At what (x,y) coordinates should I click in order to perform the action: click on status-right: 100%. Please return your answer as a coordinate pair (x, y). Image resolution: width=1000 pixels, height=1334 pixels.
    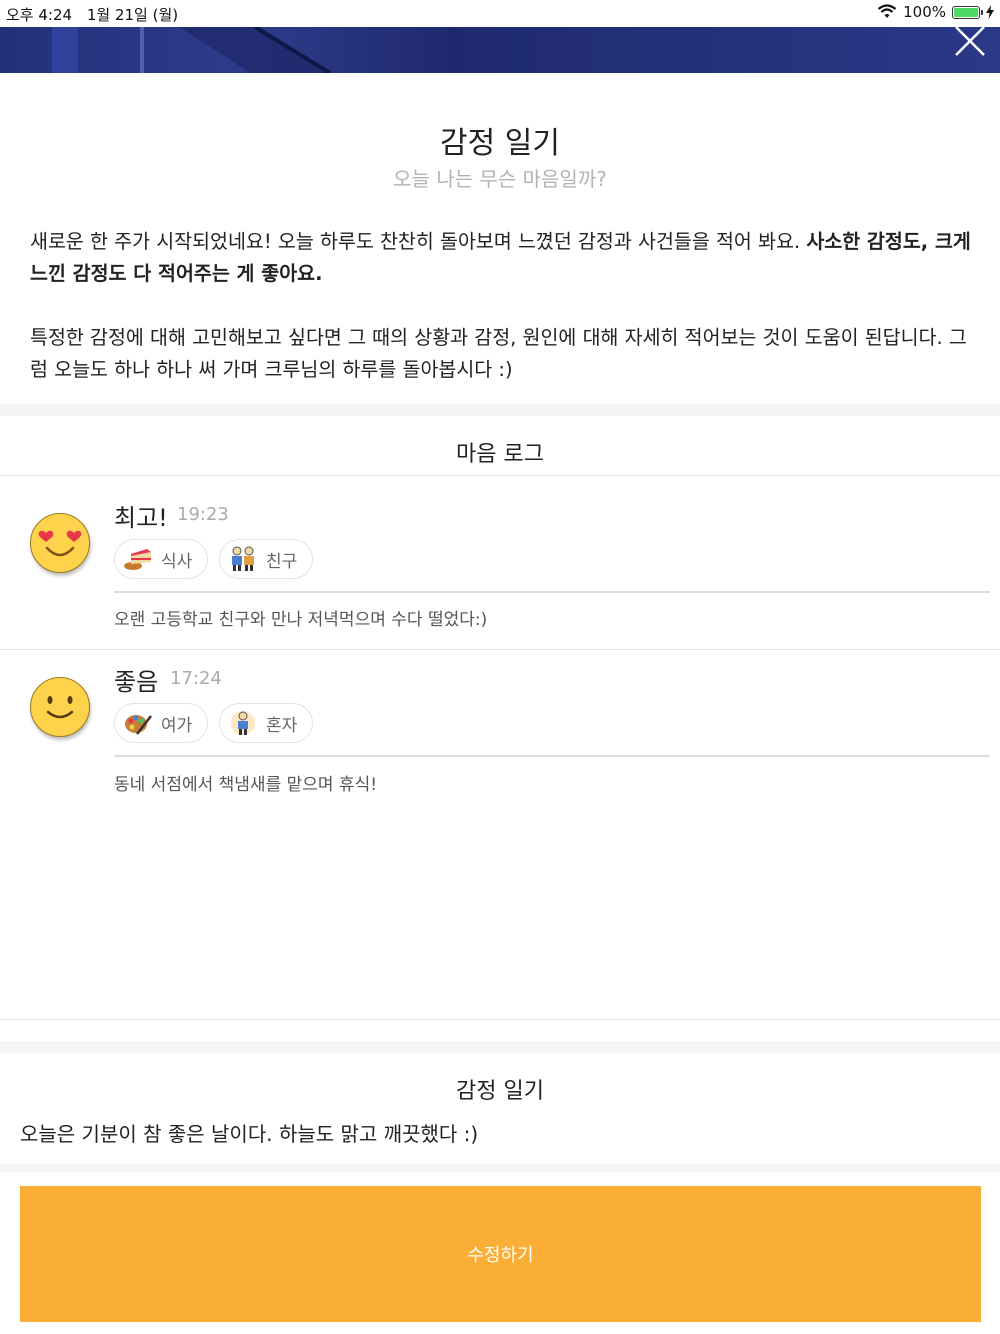
    Looking at the image, I should click on (935, 12).